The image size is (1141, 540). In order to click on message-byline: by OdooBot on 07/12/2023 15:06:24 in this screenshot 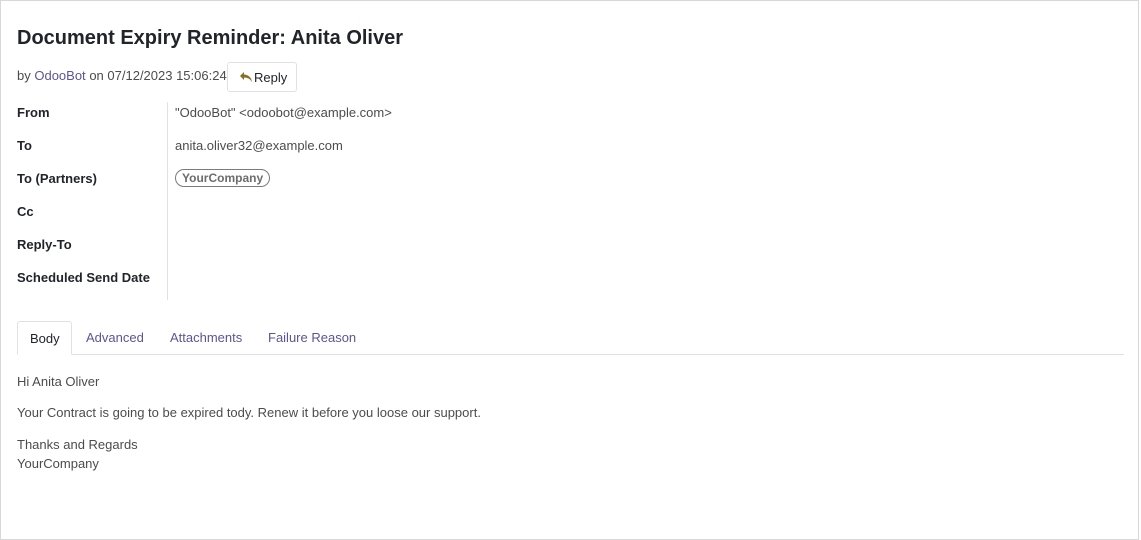, I will do `click(122, 75)`.